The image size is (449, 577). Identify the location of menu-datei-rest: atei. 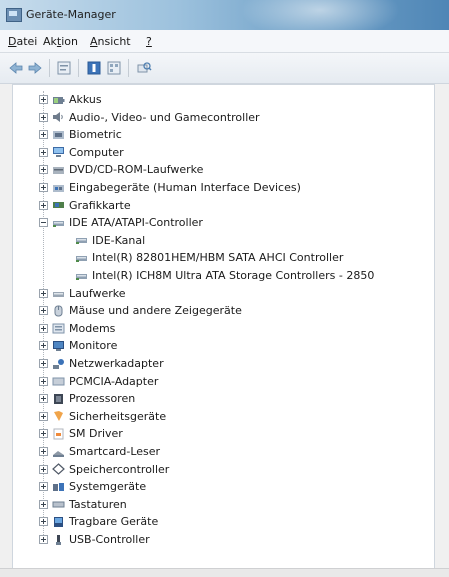
(27, 41).